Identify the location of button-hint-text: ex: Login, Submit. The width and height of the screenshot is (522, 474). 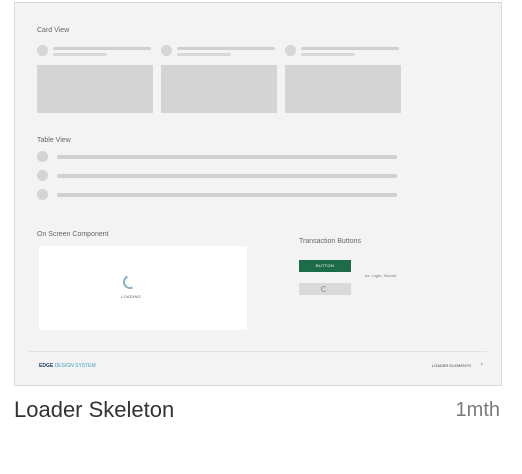
(380, 275).